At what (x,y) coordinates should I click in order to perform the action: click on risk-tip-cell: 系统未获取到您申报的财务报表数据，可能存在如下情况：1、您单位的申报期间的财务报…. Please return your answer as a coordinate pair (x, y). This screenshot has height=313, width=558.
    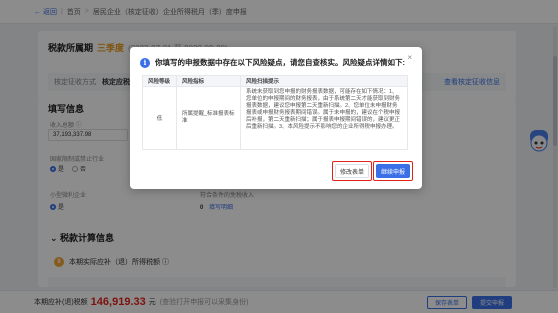
    Looking at the image, I should click on (324, 118).